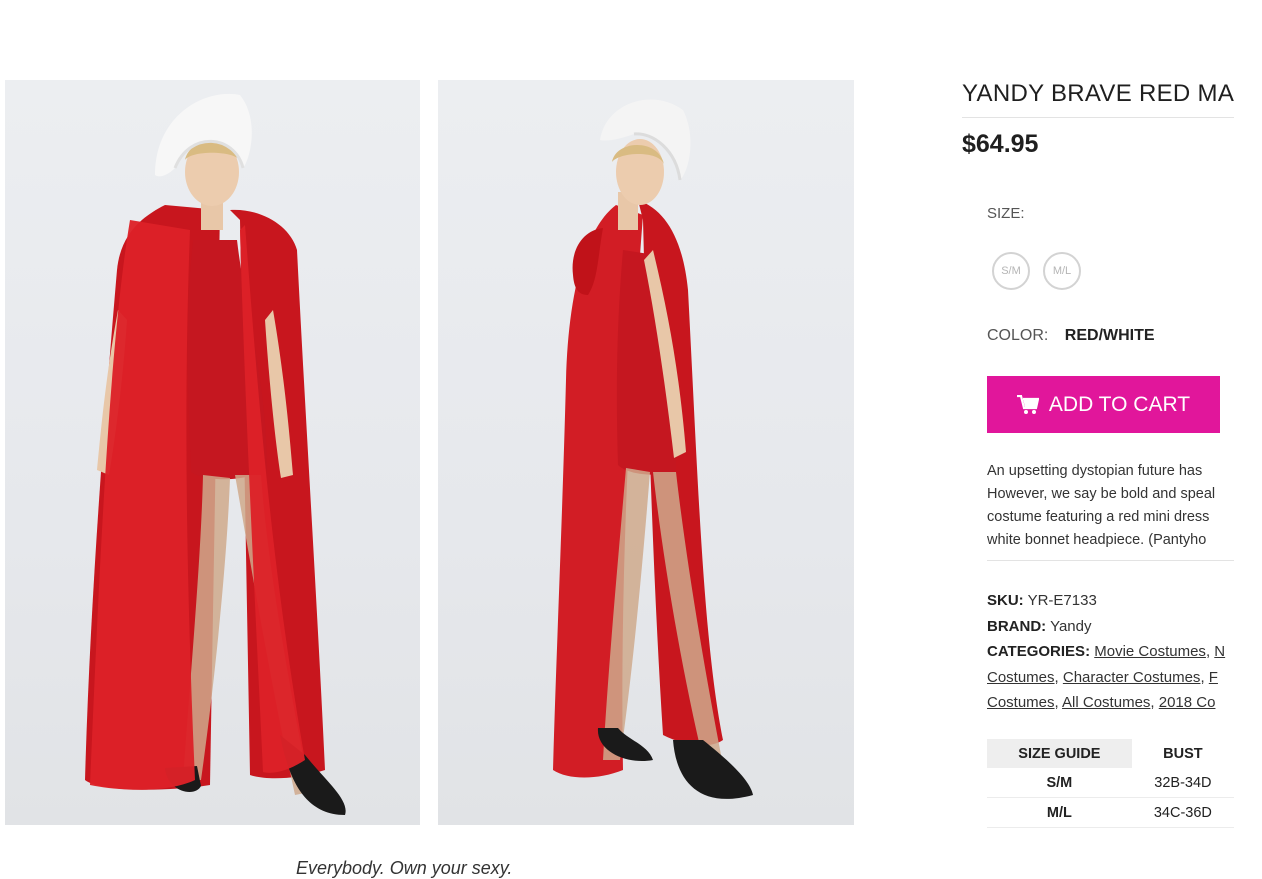 This screenshot has height=879, width=1262. Describe the element at coordinates (1027, 404) in the screenshot. I see `cart-icon` at that location.